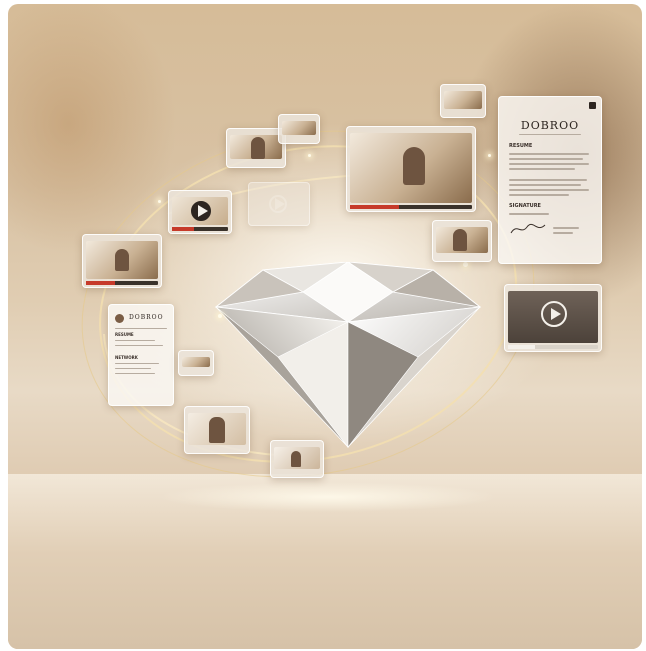  I want to click on video-card-top, so click(256, 148).